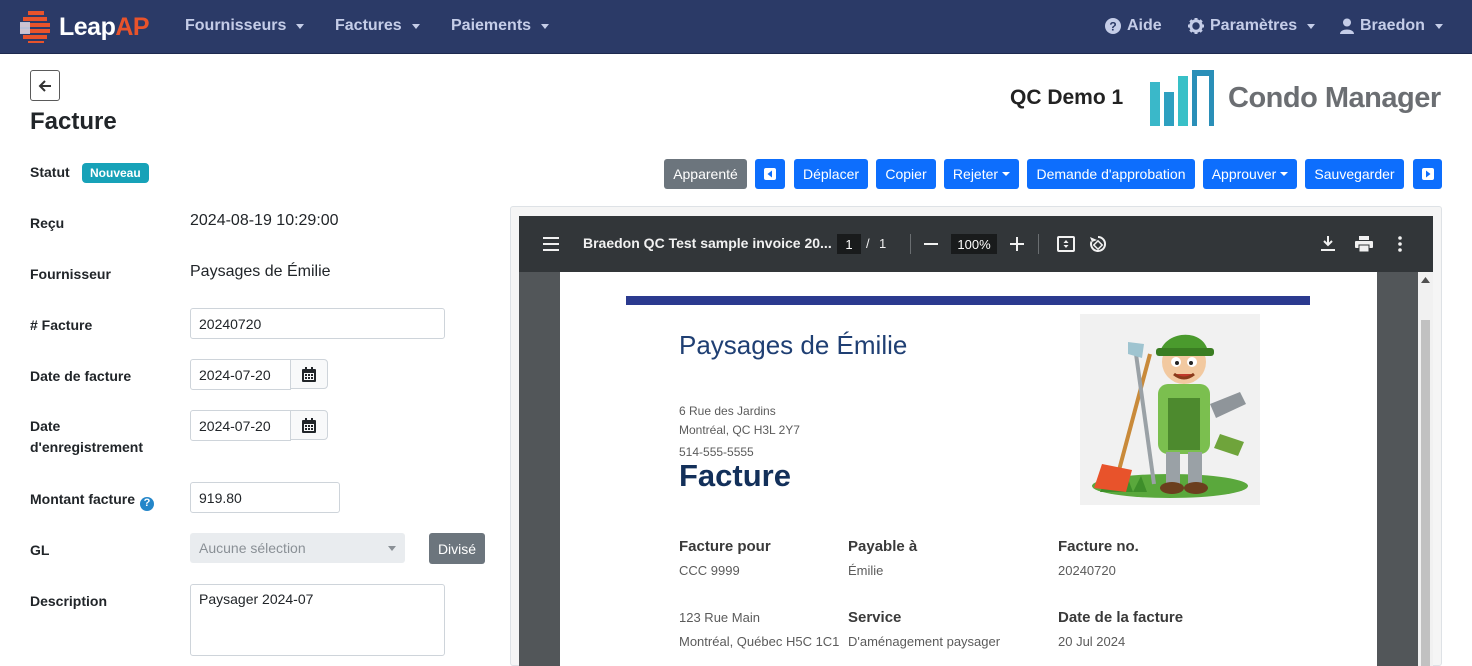  Describe the element at coordinates (50, 172) in the screenshot. I see `statut-label: Statut` at that location.